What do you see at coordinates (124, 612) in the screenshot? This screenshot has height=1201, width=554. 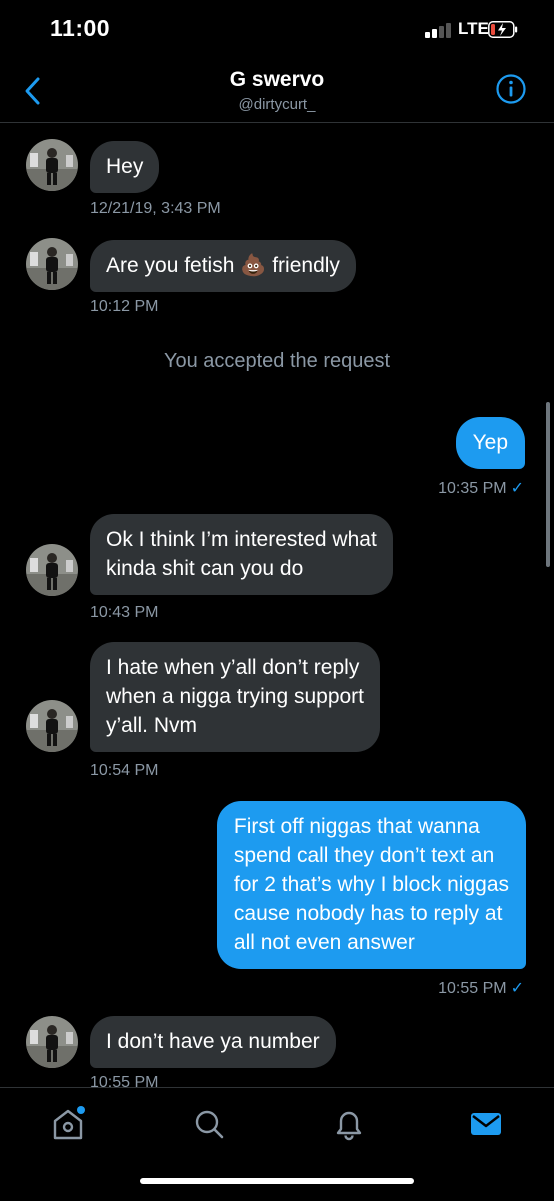 I see `message-timestamp: 10:43 PM` at bounding box center [124, 612].